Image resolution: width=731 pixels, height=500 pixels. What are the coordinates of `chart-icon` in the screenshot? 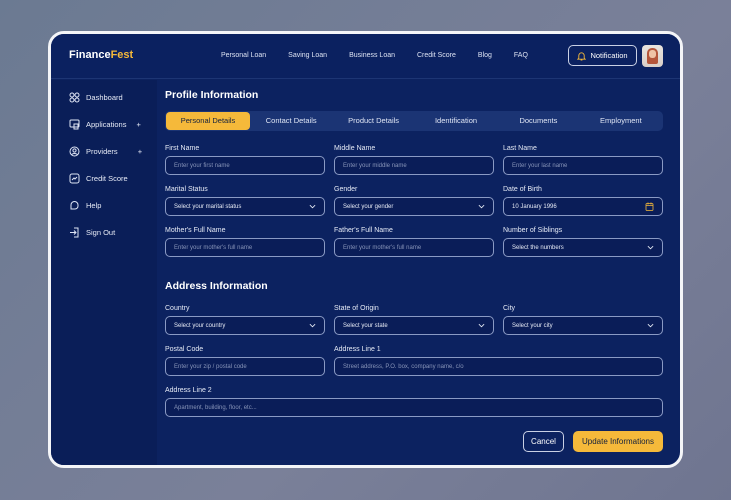 It's located at (74, 178).